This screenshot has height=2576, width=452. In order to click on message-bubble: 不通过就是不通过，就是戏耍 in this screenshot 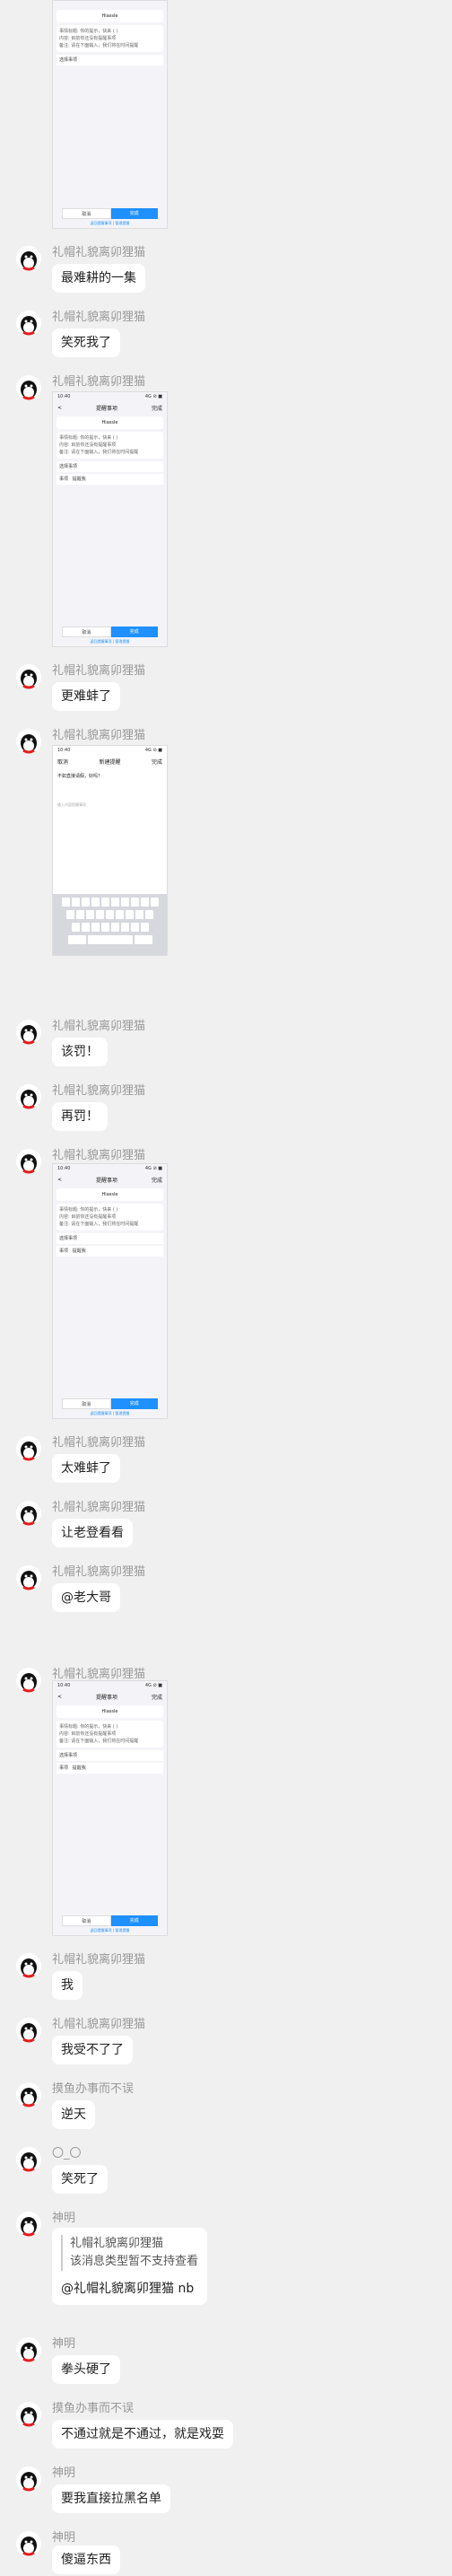, I will do `click(142, 2434)`.